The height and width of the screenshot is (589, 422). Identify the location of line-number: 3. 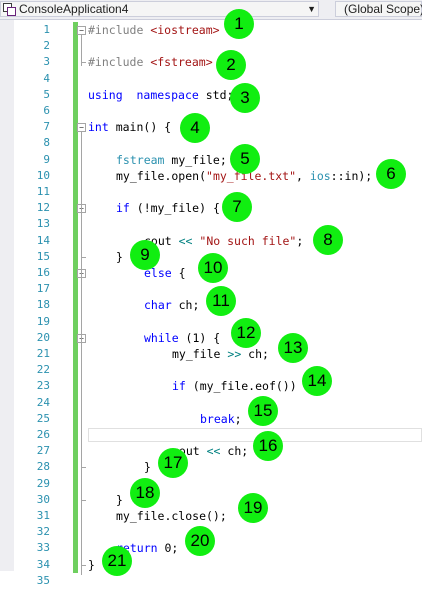
(46, 62).